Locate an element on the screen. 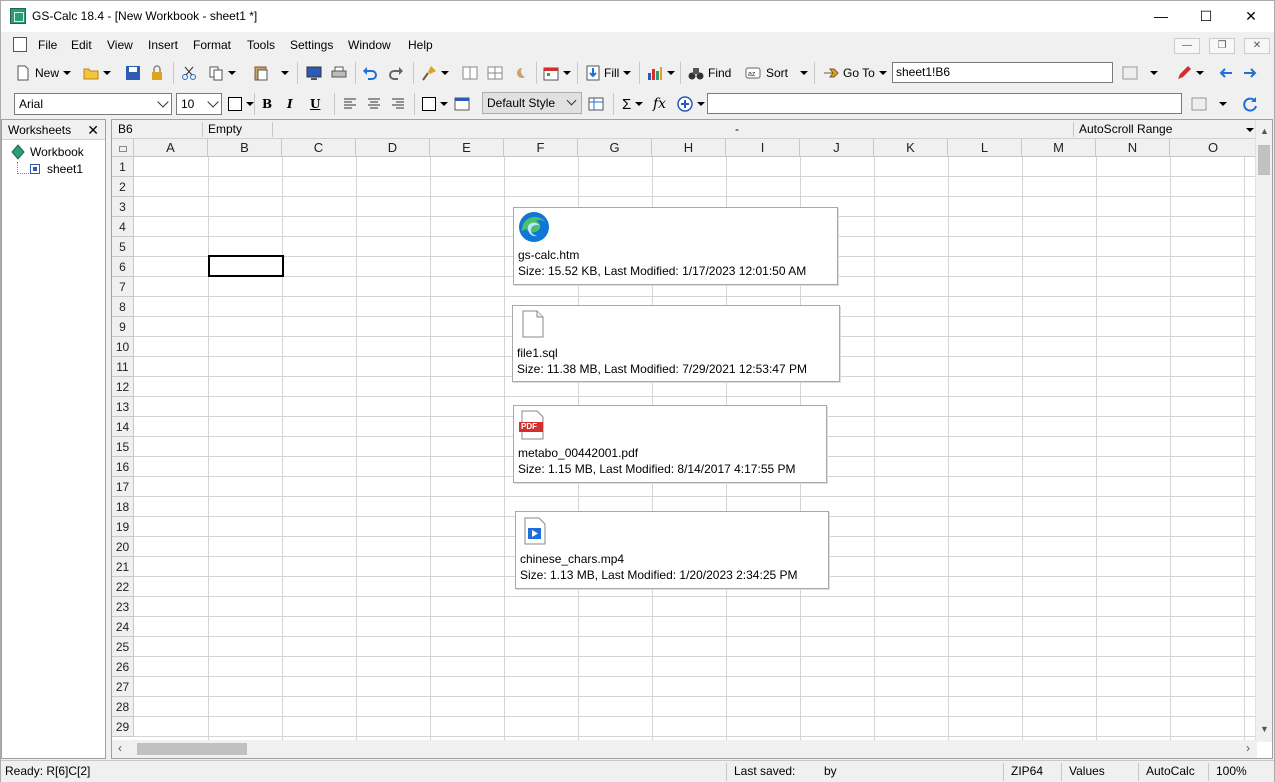  insert-function-button is located at coordinates (691, 104).